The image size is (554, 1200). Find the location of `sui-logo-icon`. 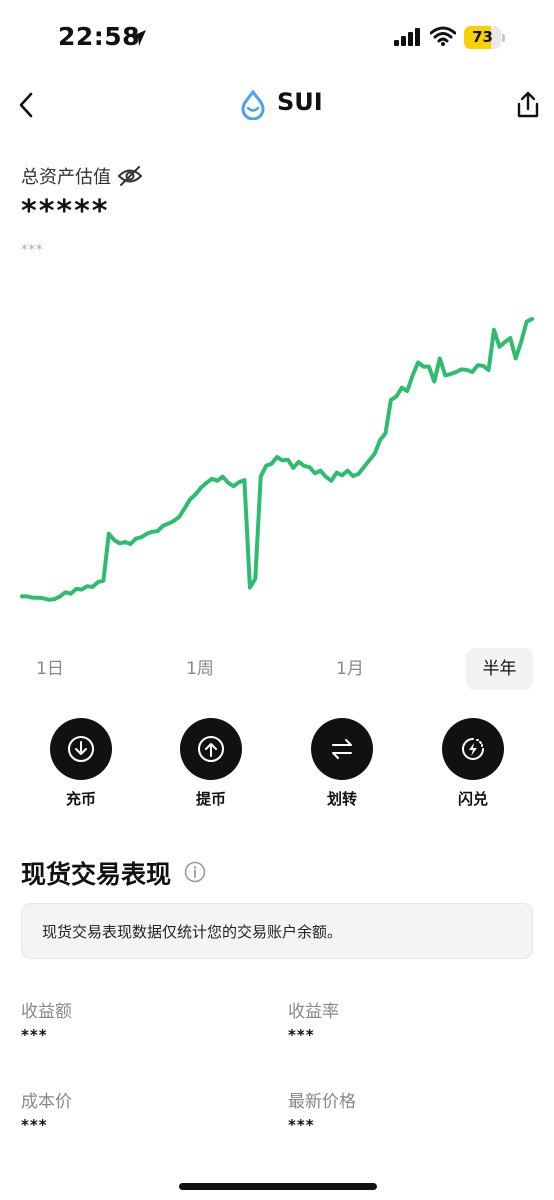

sui-logo-icon is located at coordinates (253, 106).